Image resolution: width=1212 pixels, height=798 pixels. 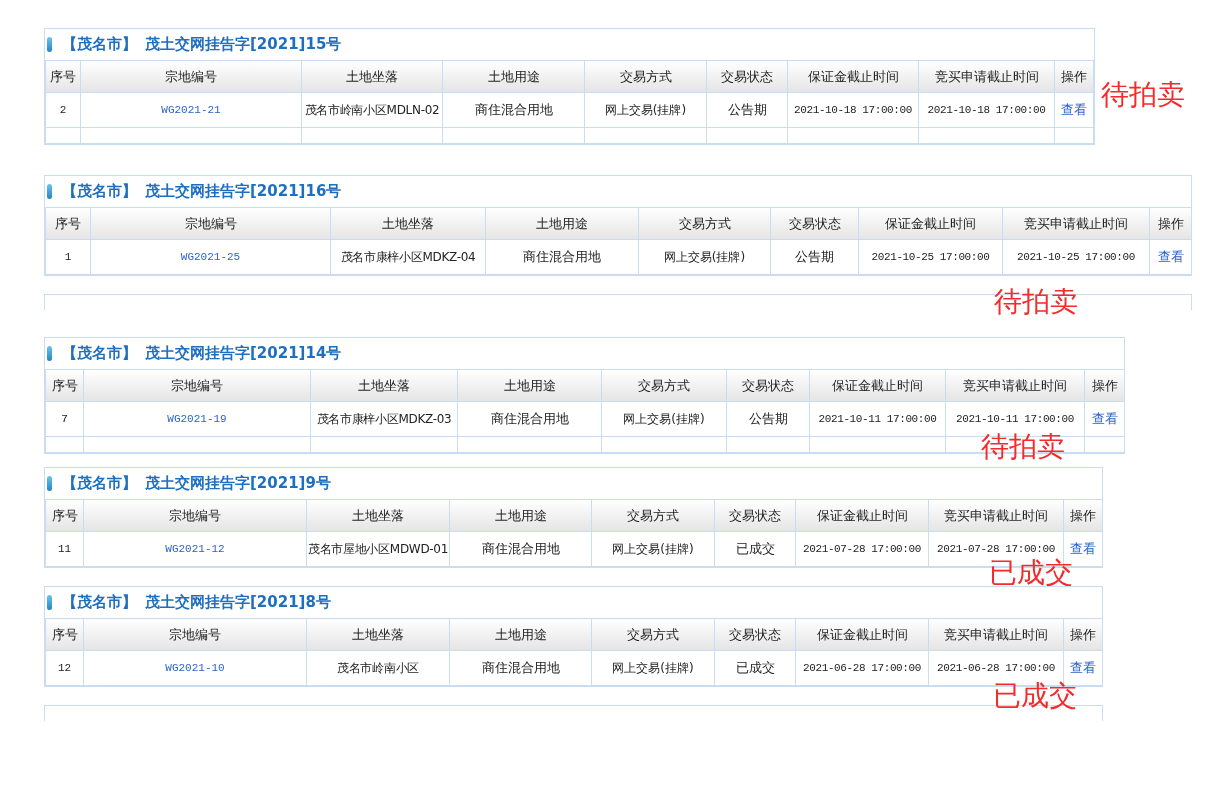 What do you see at coordinates (197, 418) in the screenshot?
I see `parcel-code-link: WG2021-19` at bounding box center [197, 418].